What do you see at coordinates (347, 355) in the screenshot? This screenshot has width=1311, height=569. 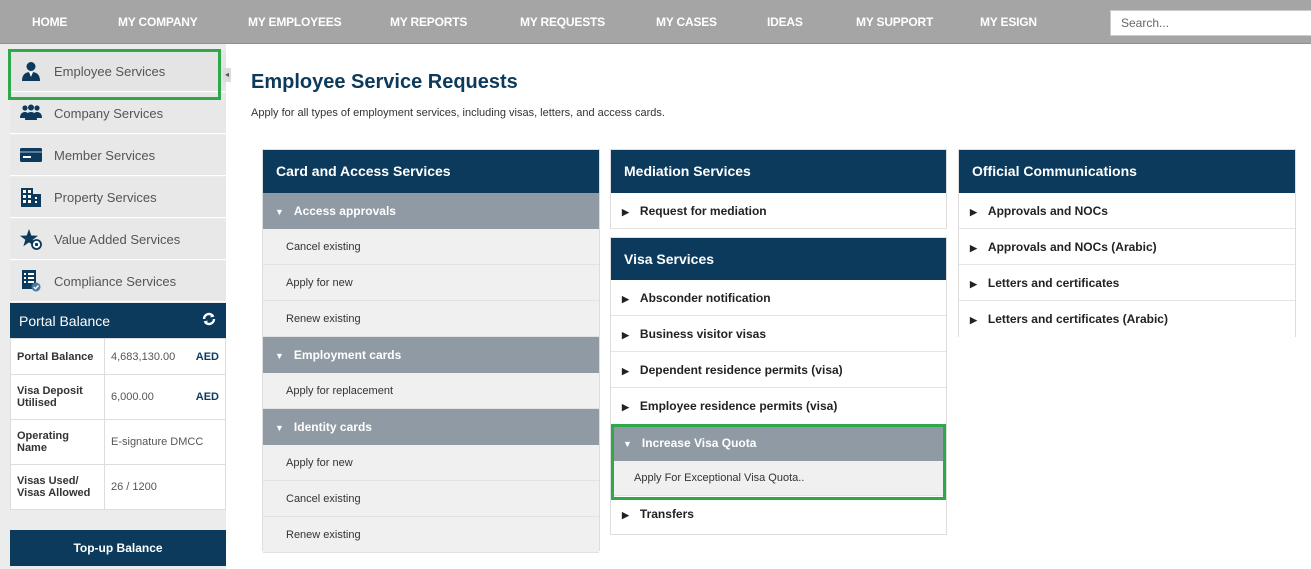 I see `group-label: Employment cards` at bounding box center [347, 355].